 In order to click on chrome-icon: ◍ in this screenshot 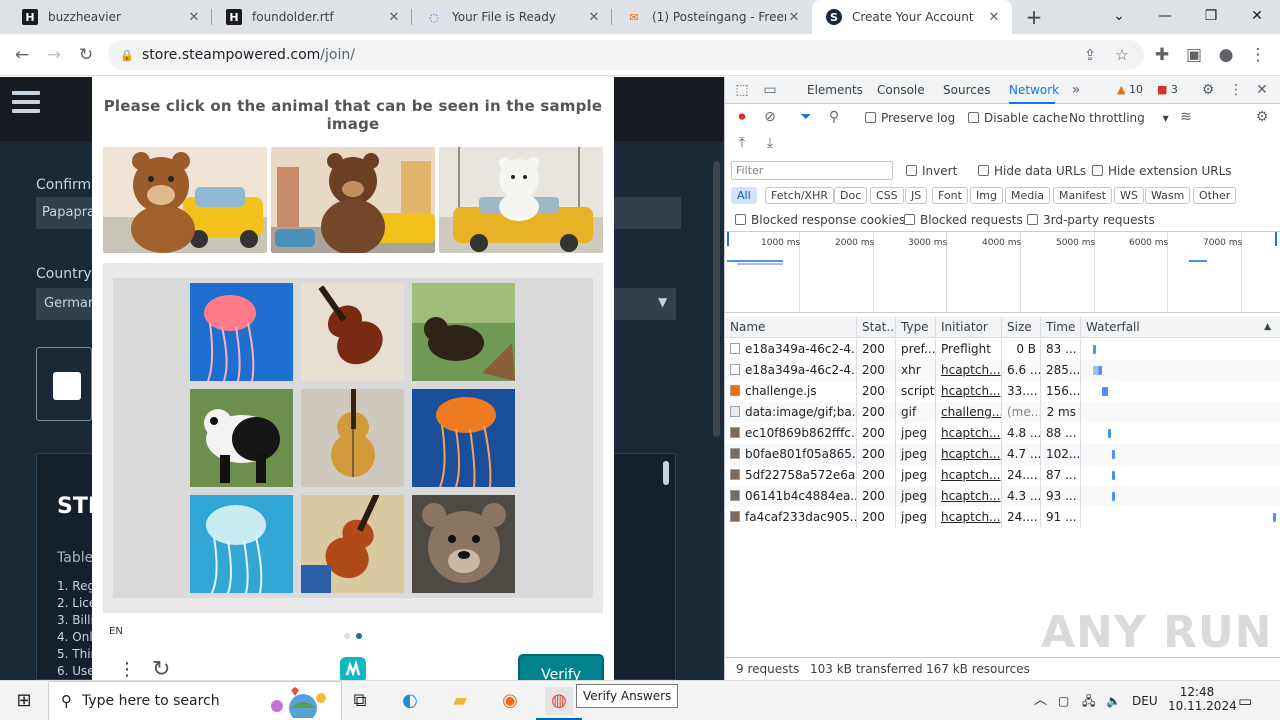, I will do `click(559, 701)`.